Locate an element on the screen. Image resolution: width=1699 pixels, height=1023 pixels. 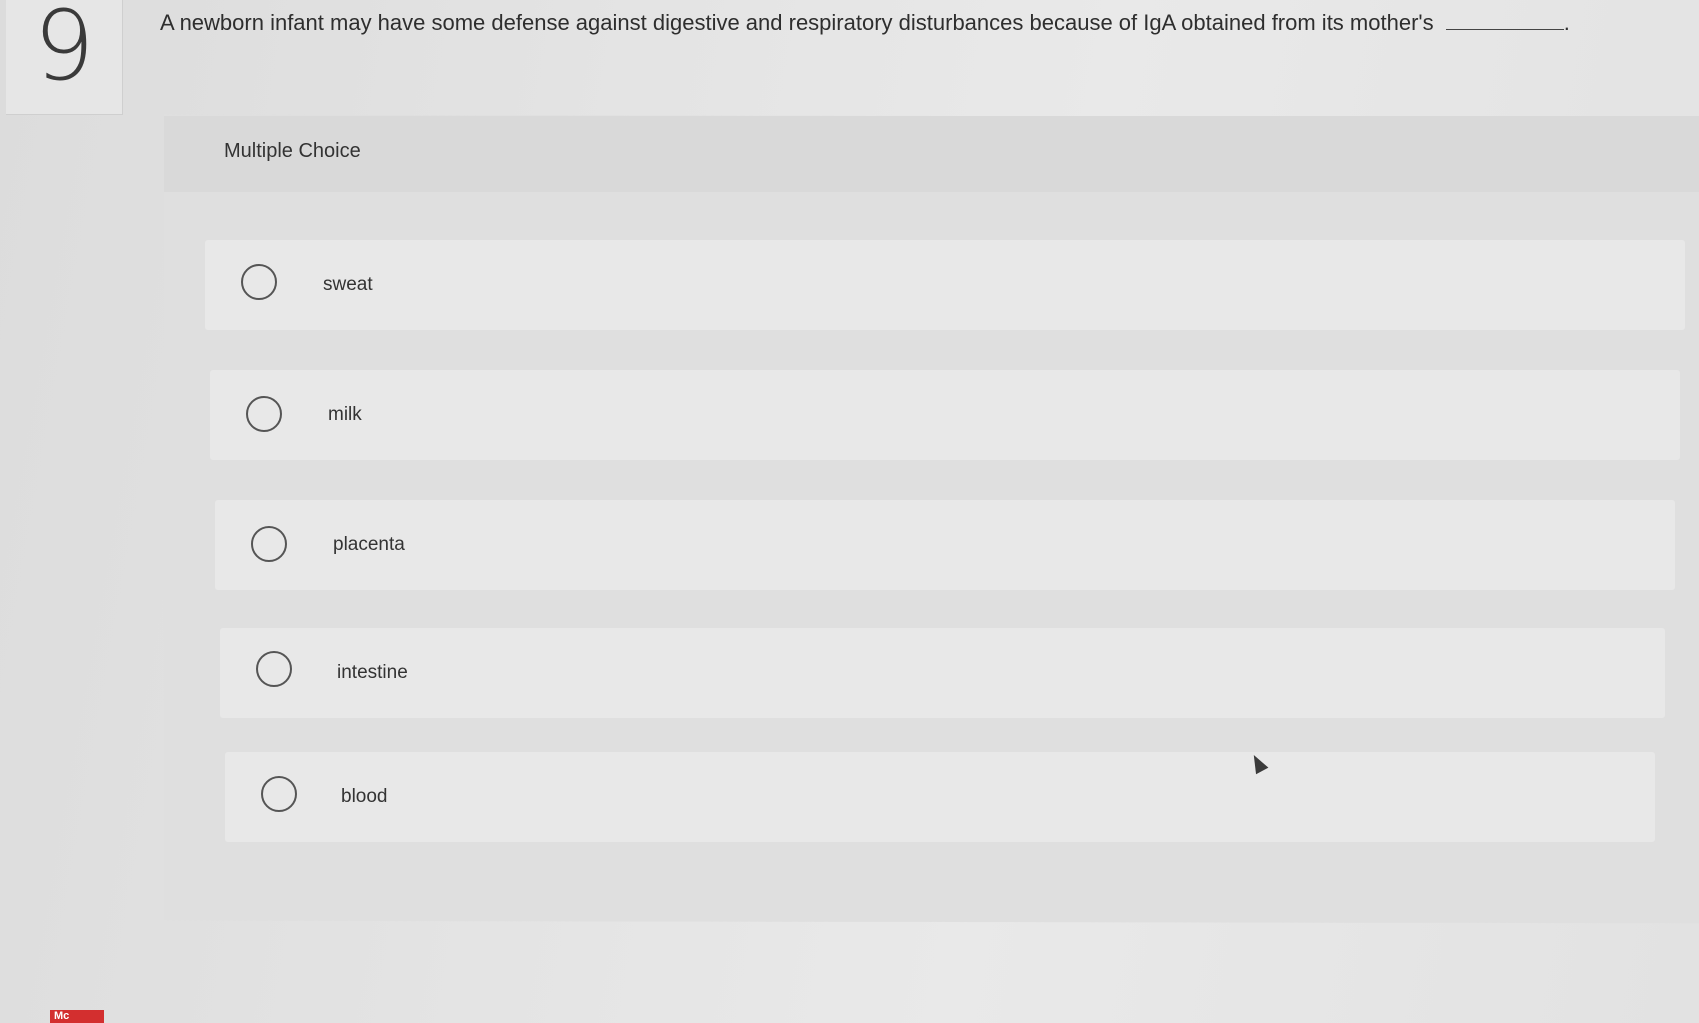
option-label: intestine is located at coordinates (372, 672).